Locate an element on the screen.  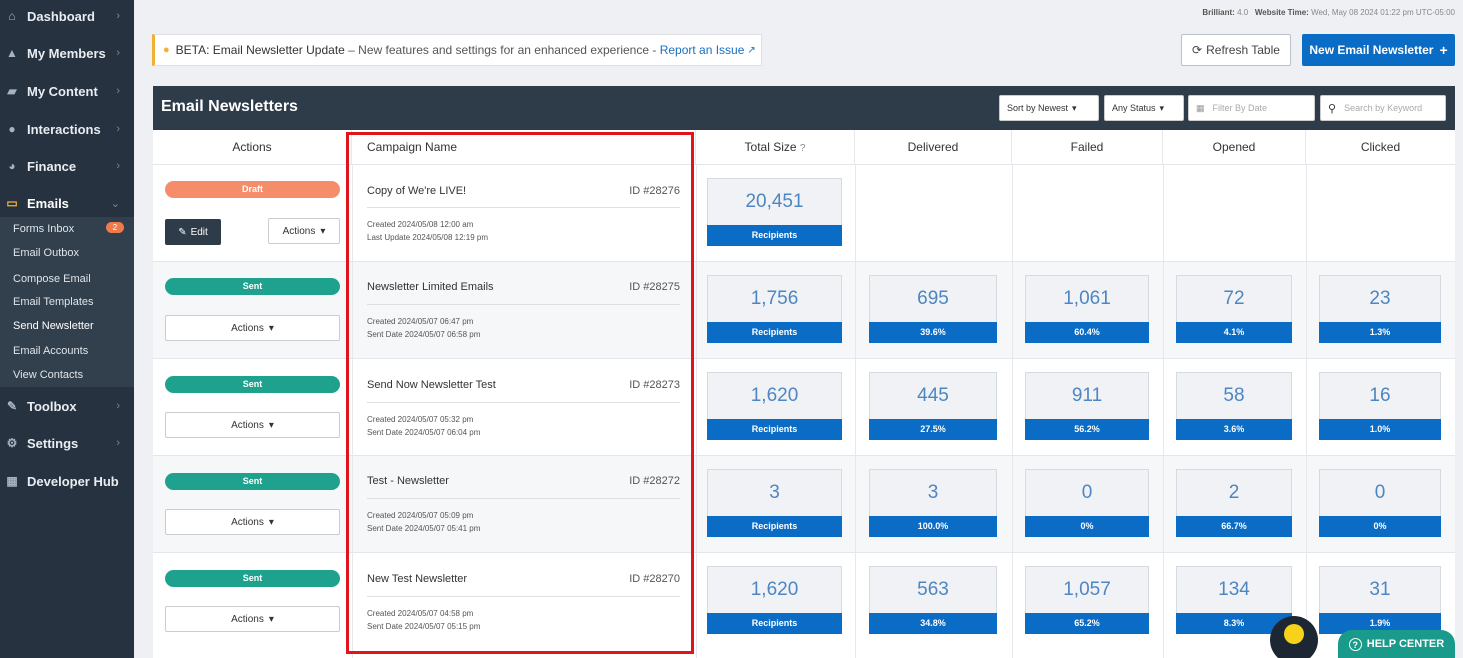
status-select: Any Status ▾ is located at coordinates (1144, 108).